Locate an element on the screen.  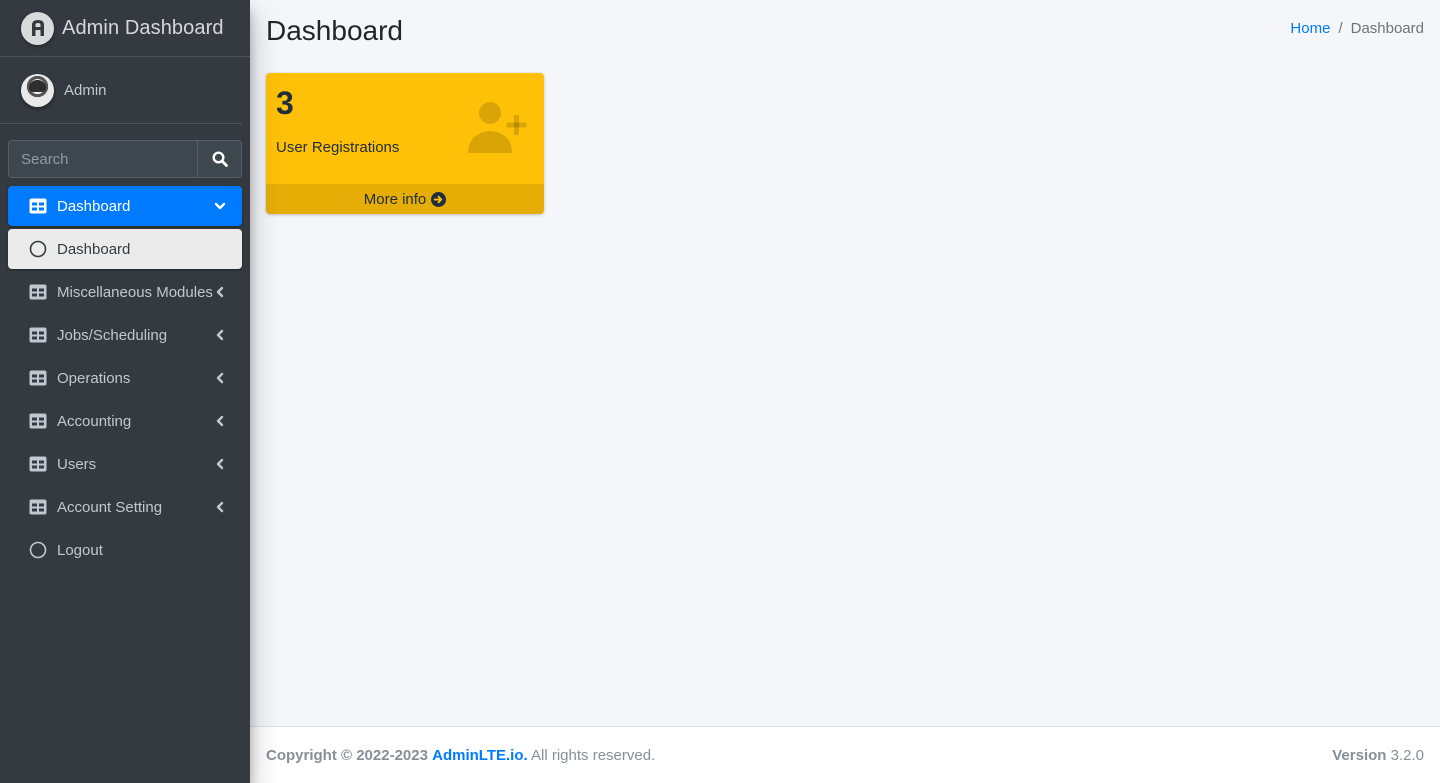
sidebar-item-users: Users is located at coordinates (125, 464).